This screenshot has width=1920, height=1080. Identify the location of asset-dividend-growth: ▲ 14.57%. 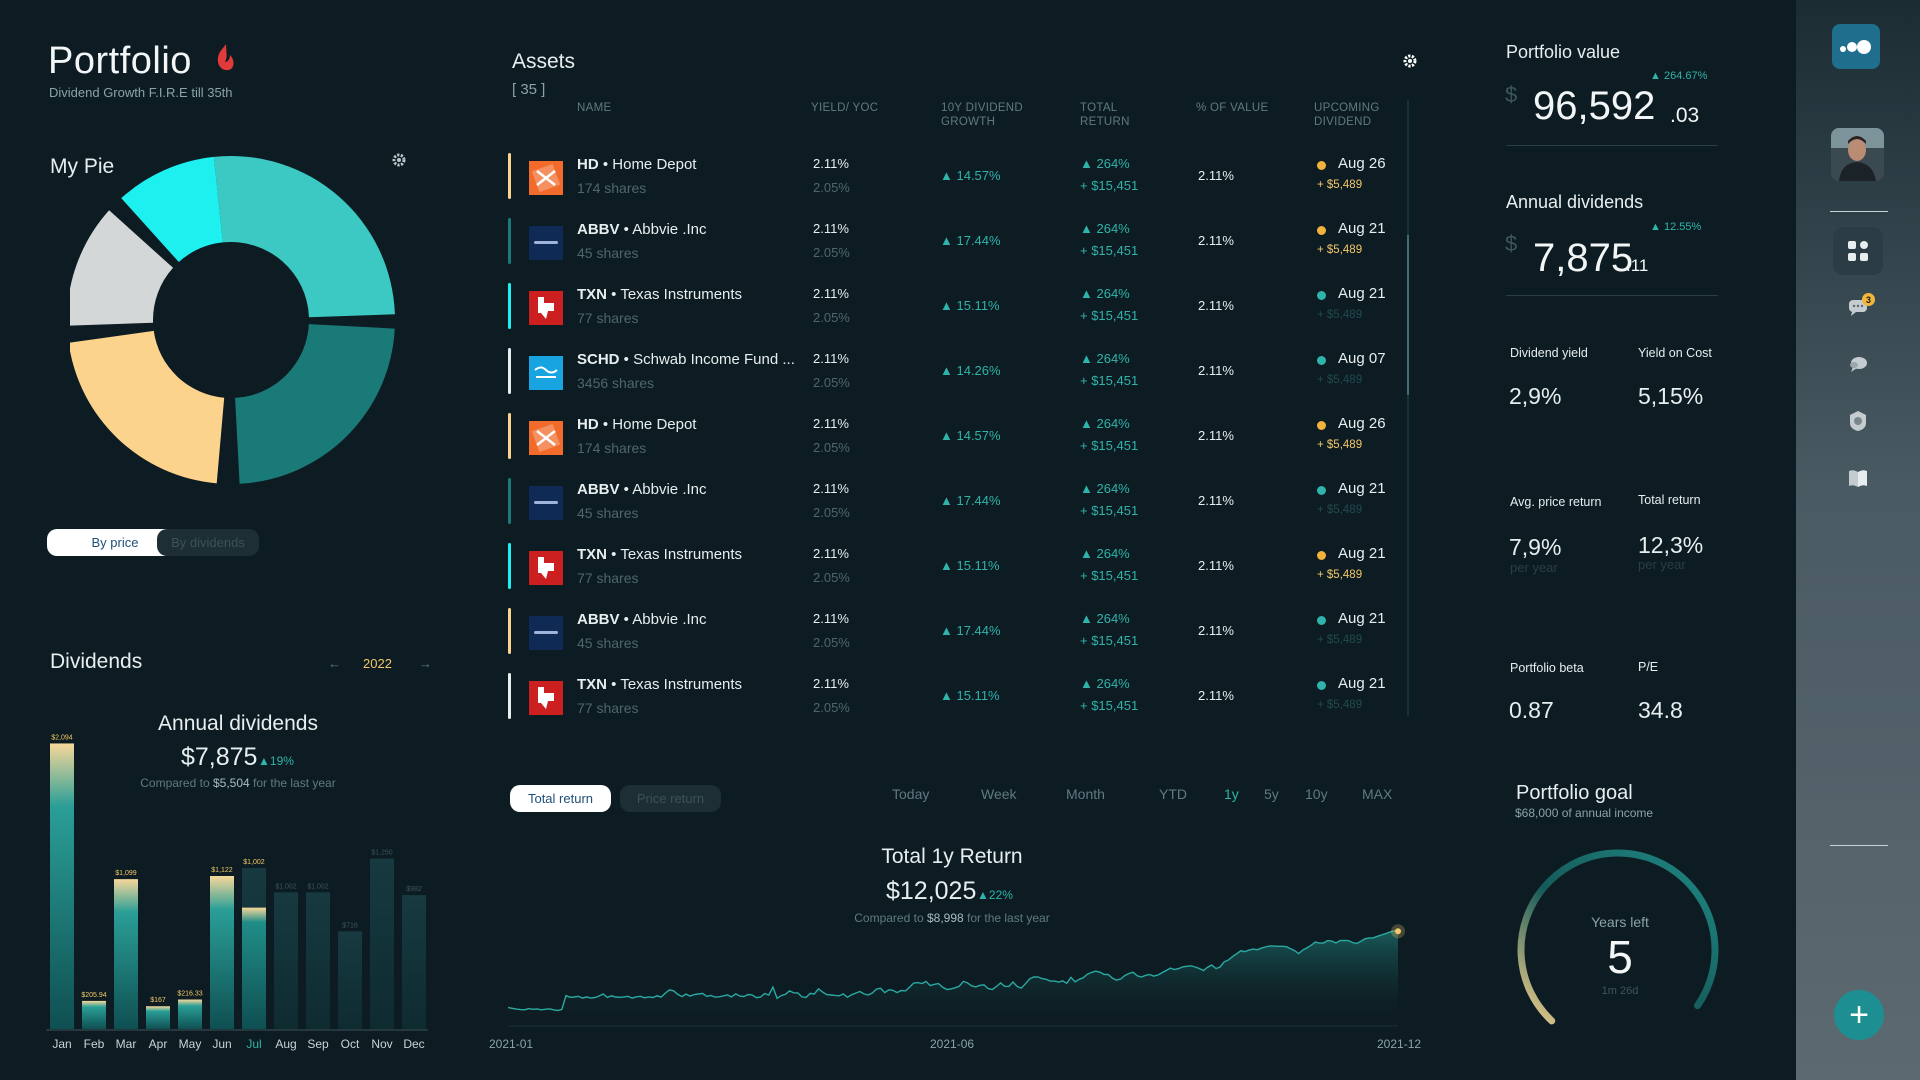
(970, 175).